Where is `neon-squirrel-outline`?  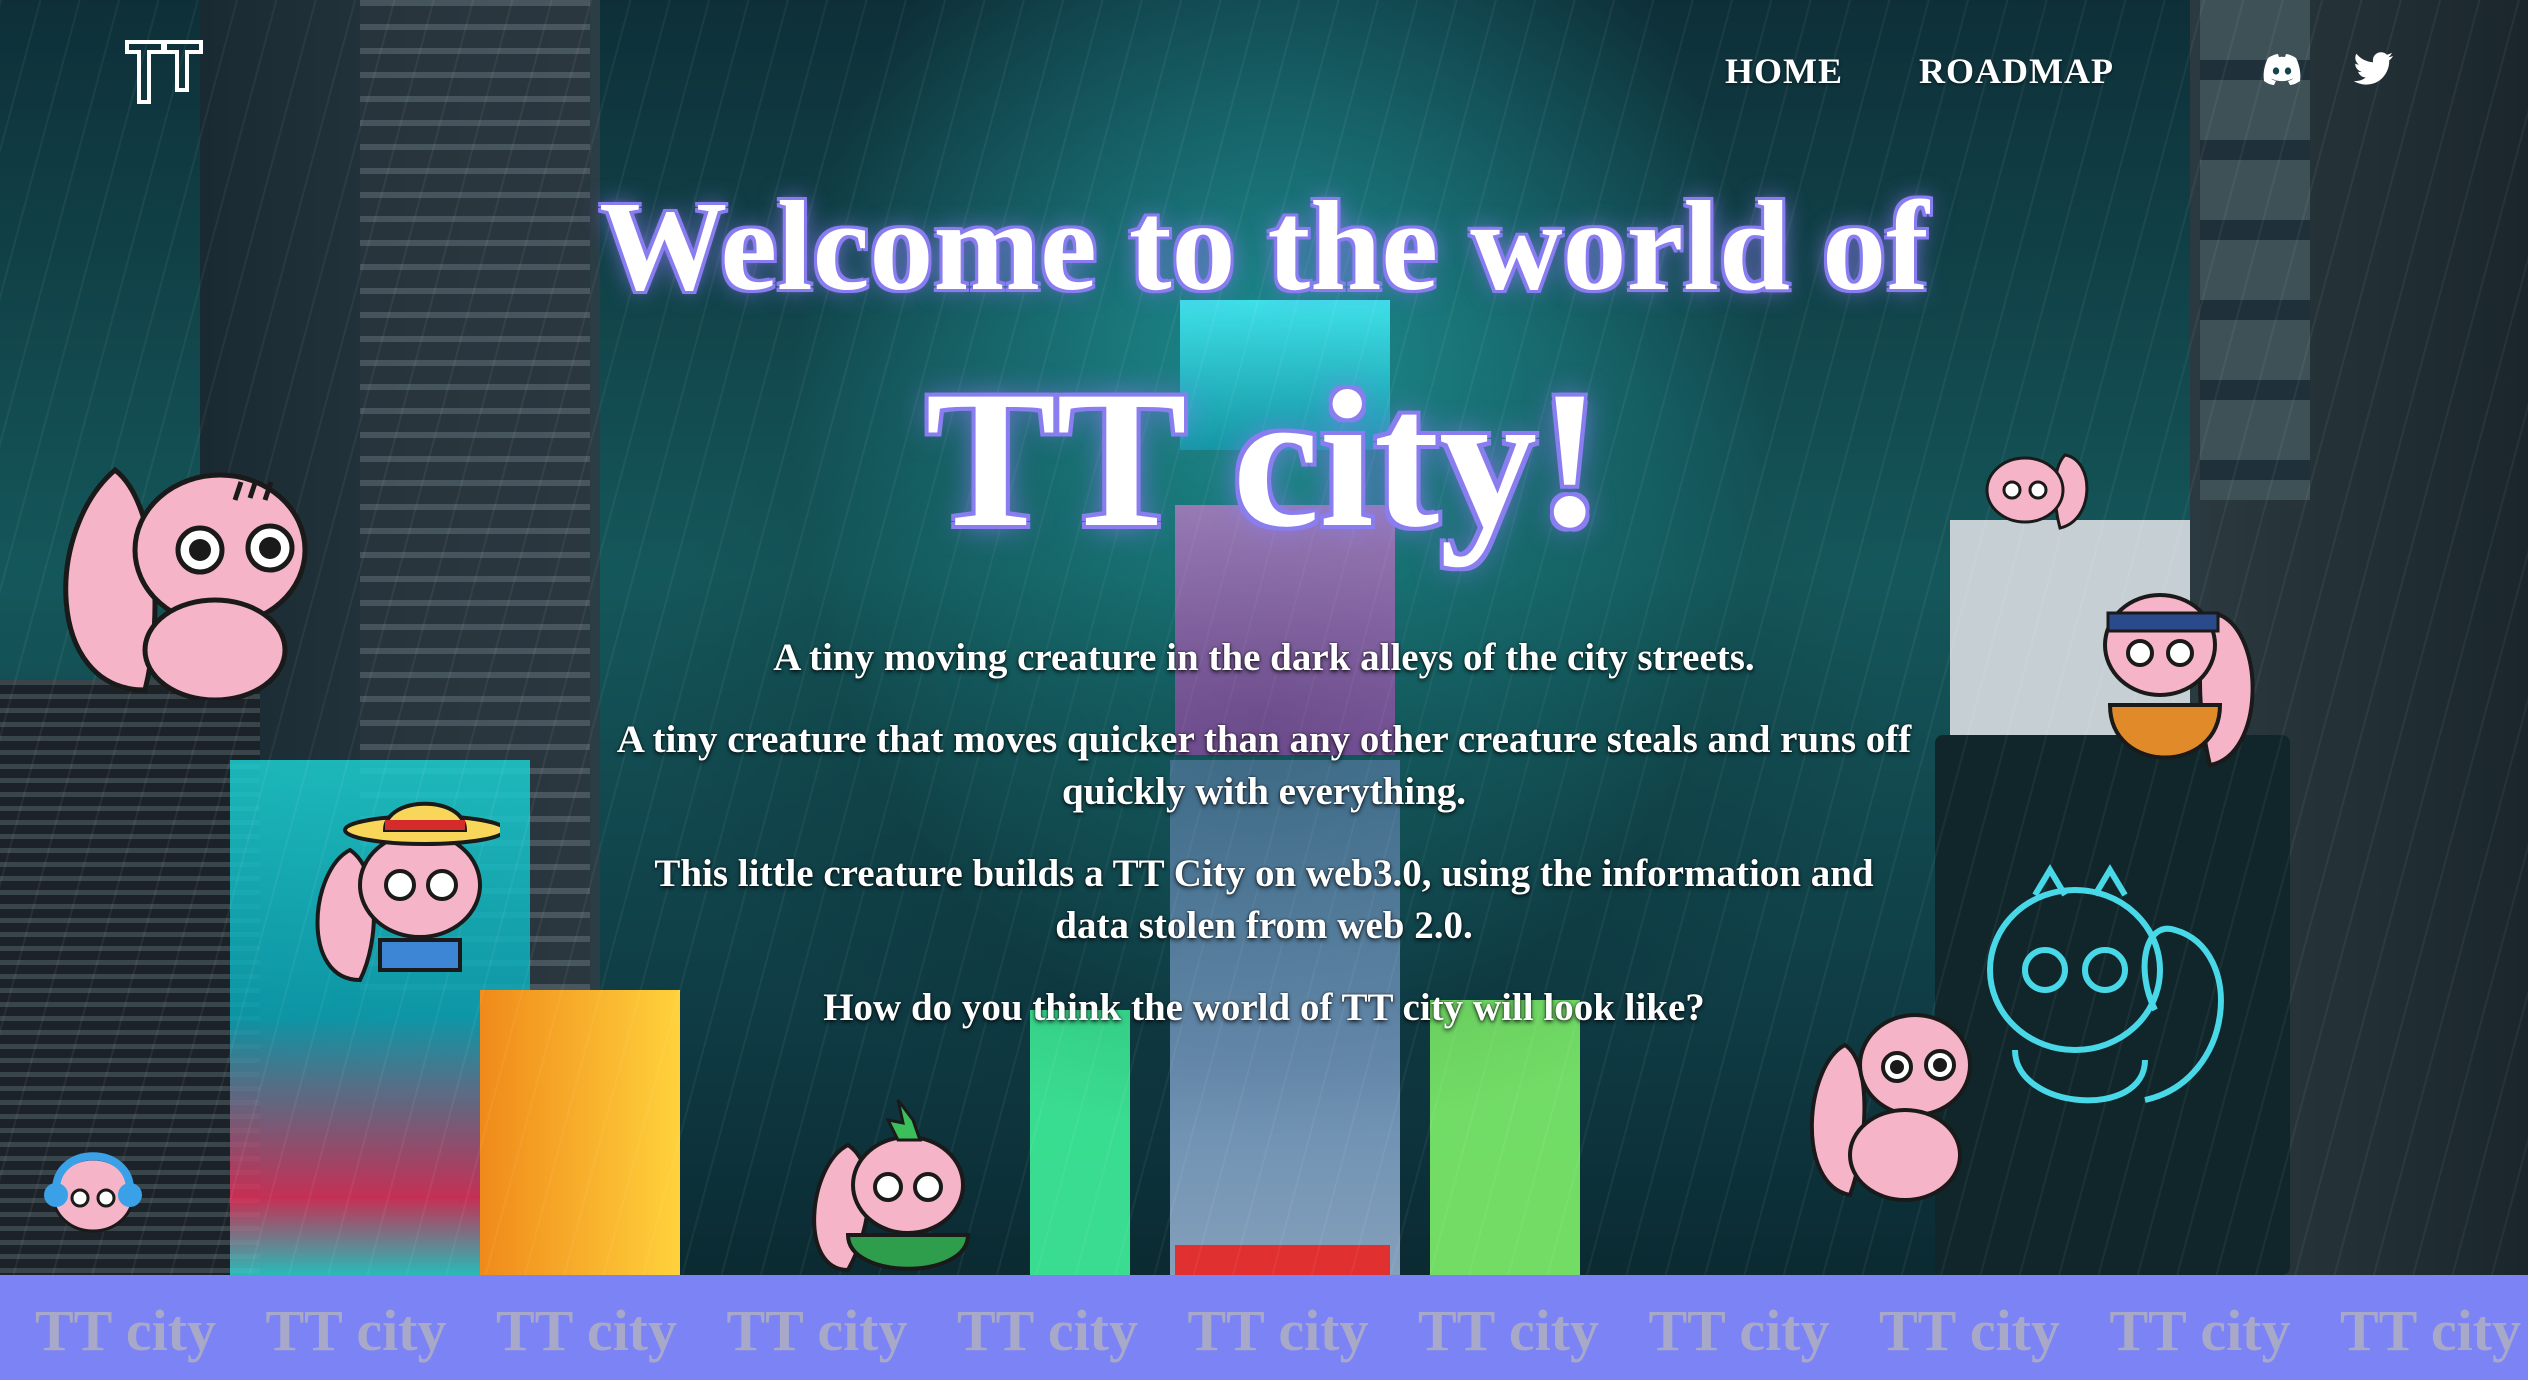
neon-squirrel-outline is located at coordinates (2105, 984).